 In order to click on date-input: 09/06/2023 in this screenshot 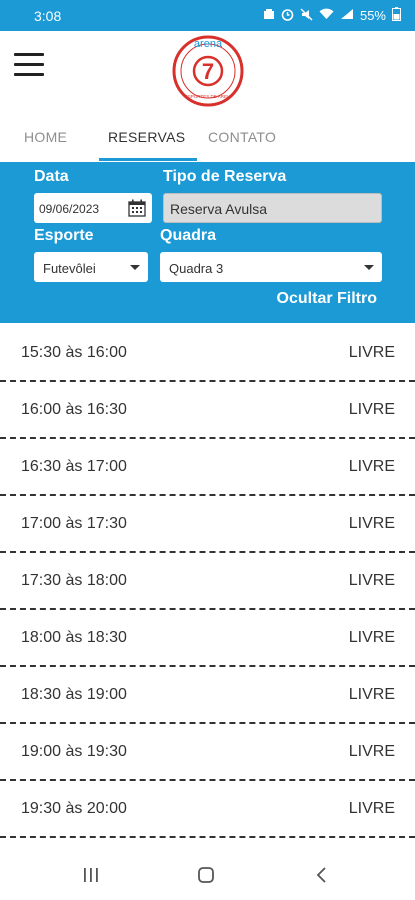, I will do `click(93, 208)`.